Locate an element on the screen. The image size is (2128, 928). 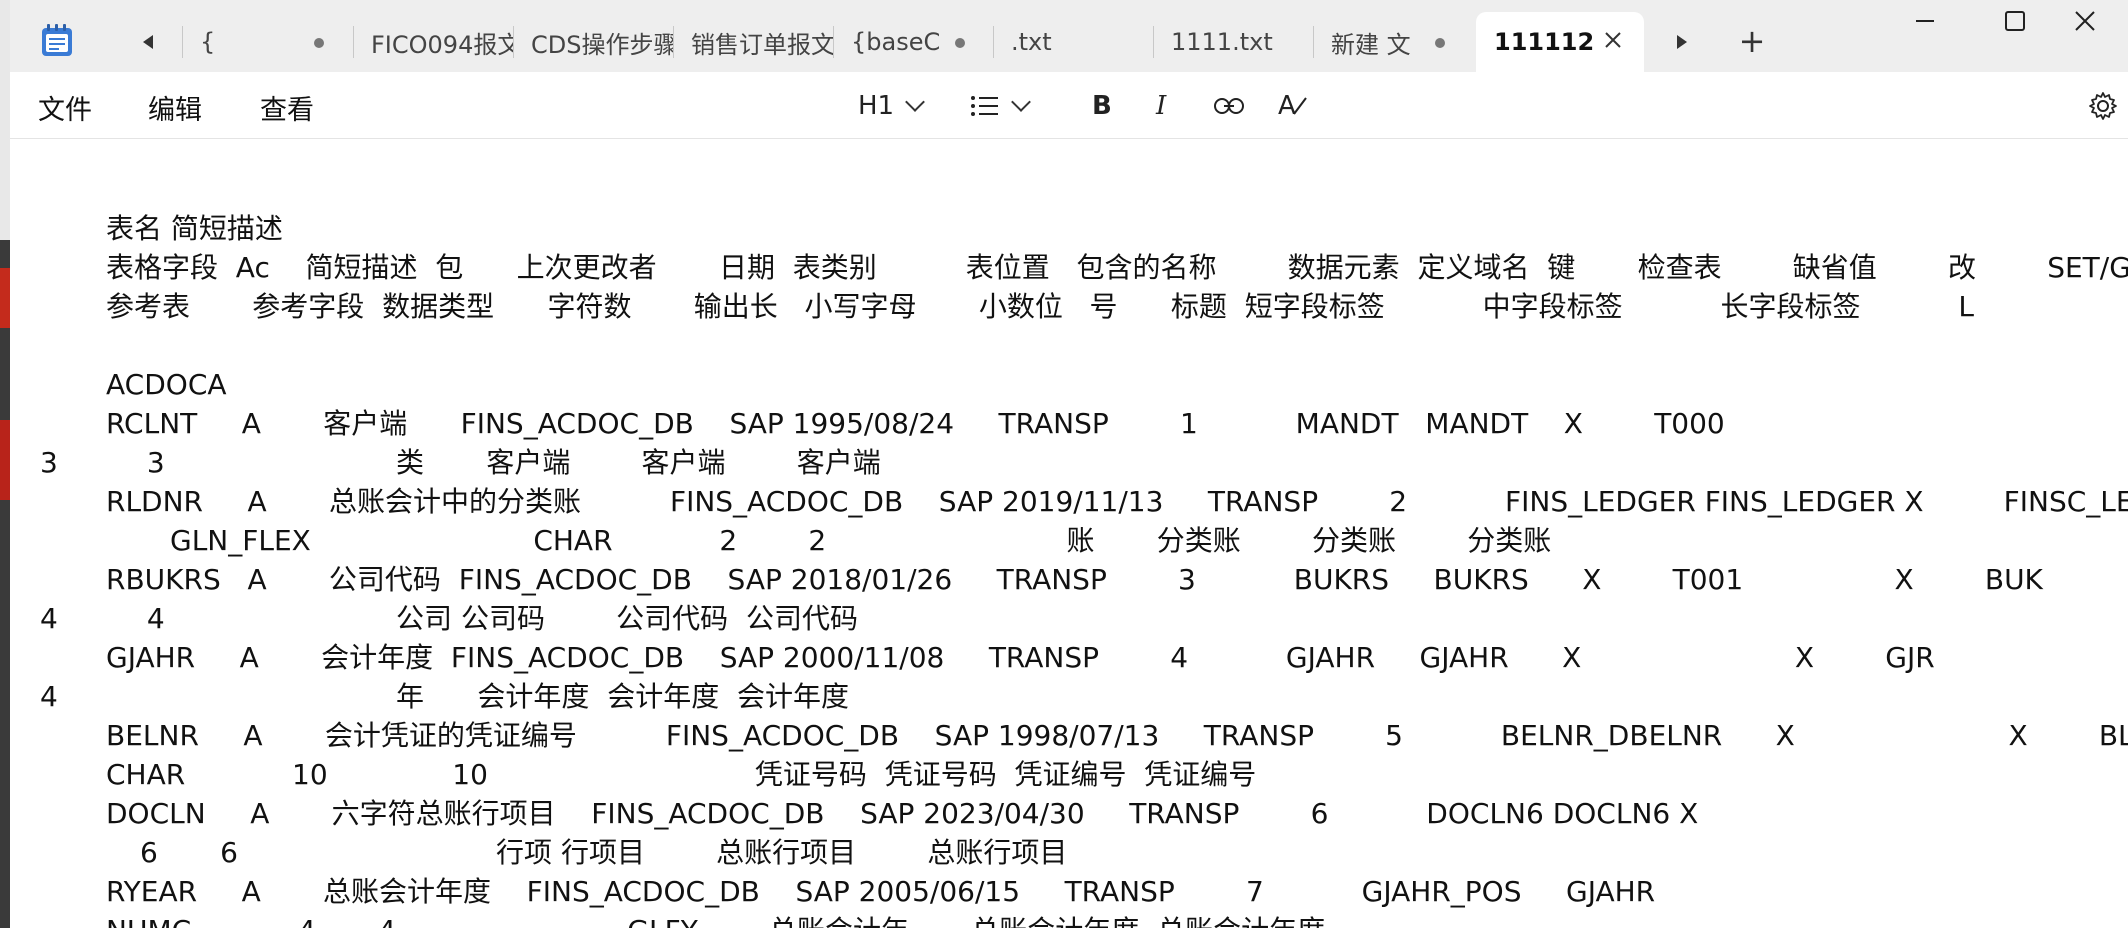
tab: 新建 文 is located at coordinates (1393, 42).